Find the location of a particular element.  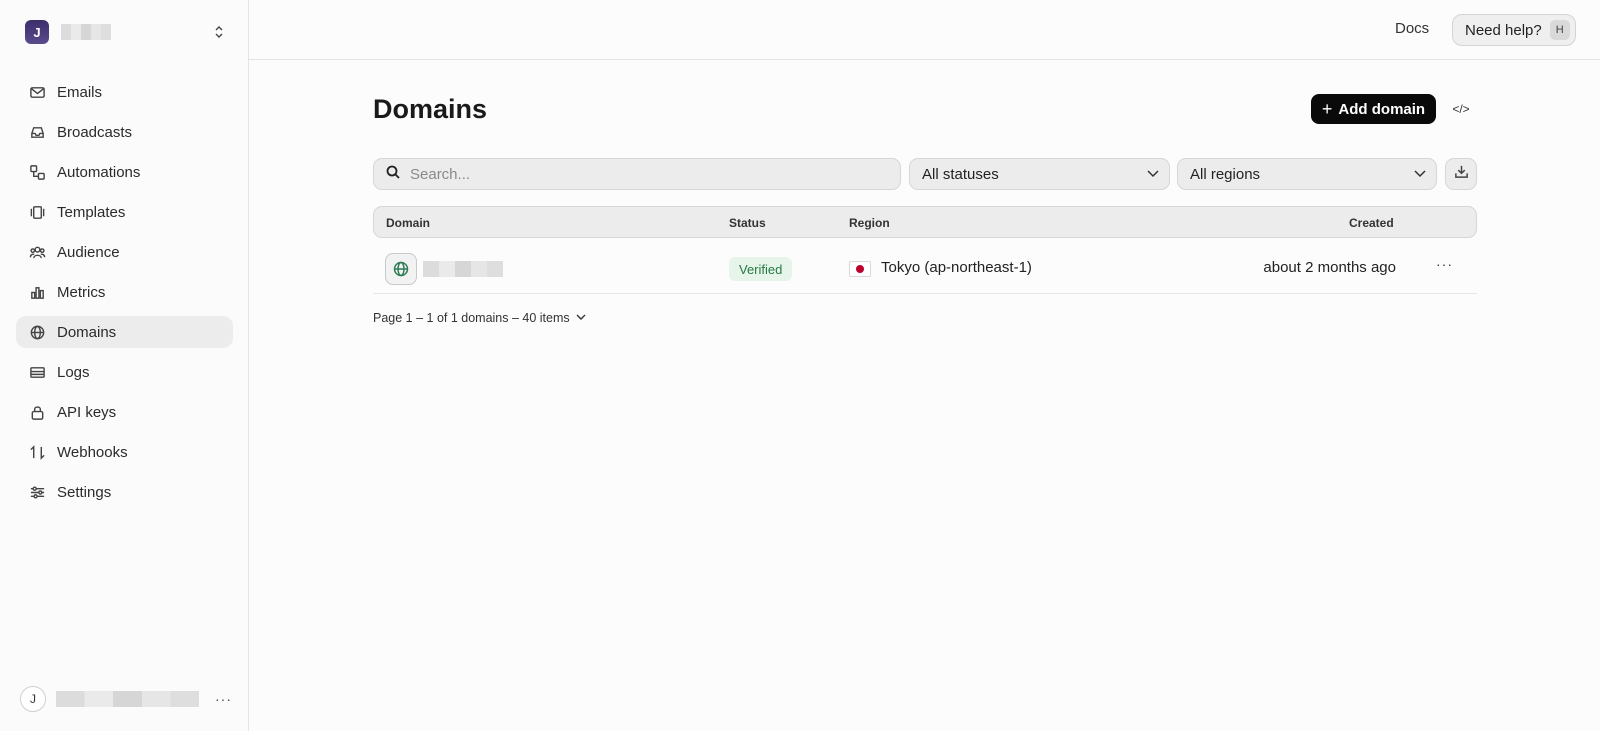

user-avatar: J is located at coordinates (33, 699).